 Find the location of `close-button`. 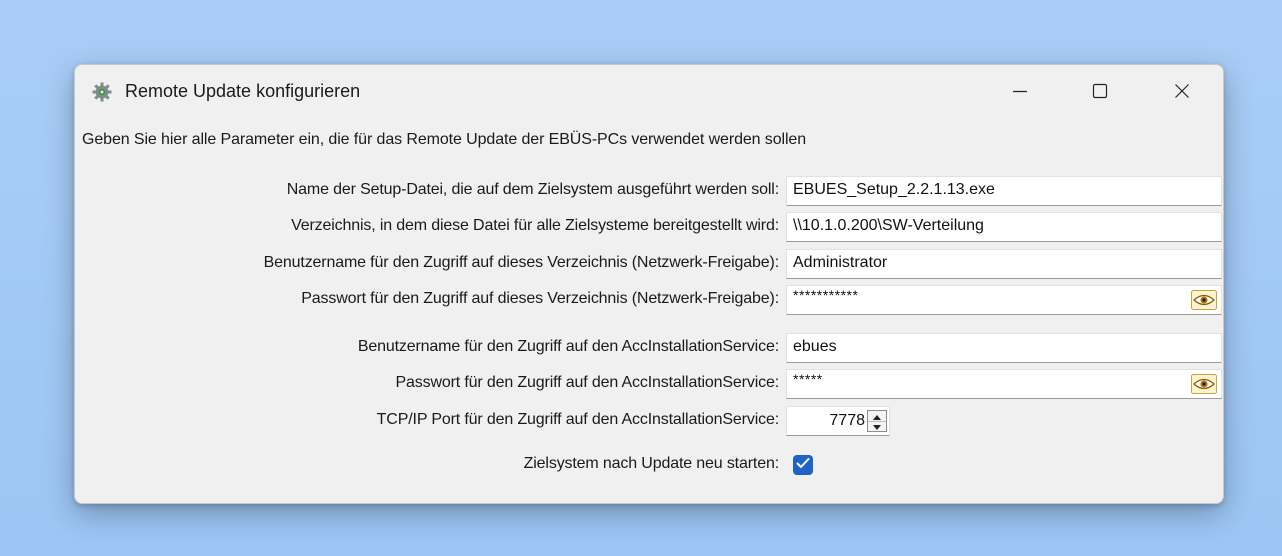

close-button is located at coordinates (1182, 91).